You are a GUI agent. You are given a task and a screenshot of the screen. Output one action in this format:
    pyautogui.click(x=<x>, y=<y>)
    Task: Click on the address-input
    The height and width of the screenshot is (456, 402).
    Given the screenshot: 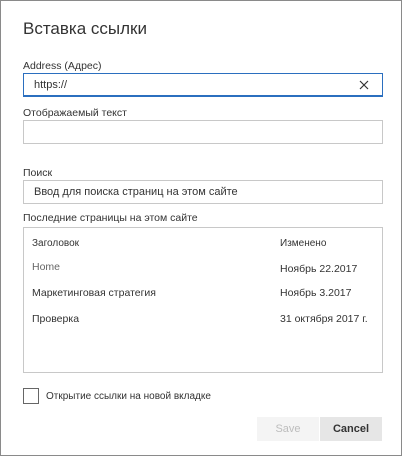 What is the action you would take?
    pyautogui.click(x=203, y=84)
    